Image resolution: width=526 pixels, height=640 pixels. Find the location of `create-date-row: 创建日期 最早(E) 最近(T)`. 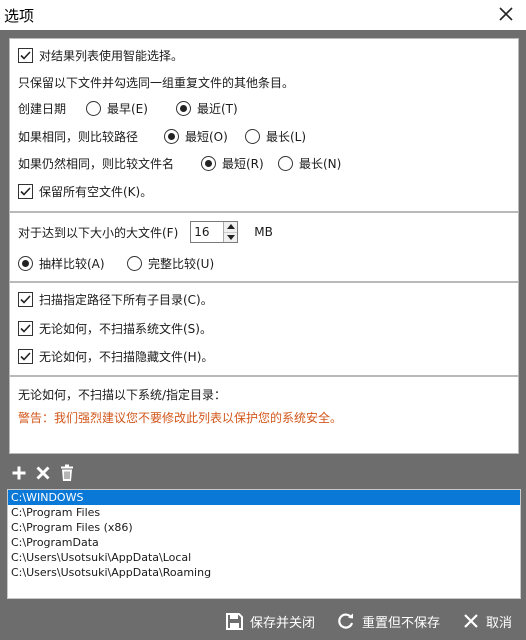

create-date-row: 创建日期 最早(E) 最近(T) is located at coordinates (128, 108).